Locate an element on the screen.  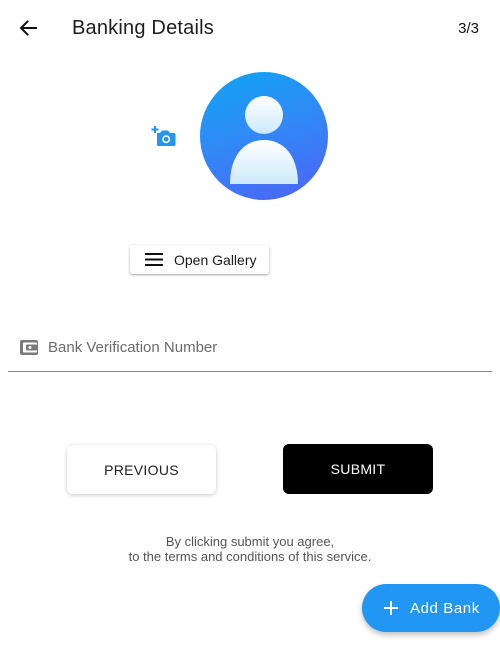
add-photo-button is located at coordinates (164, 137).